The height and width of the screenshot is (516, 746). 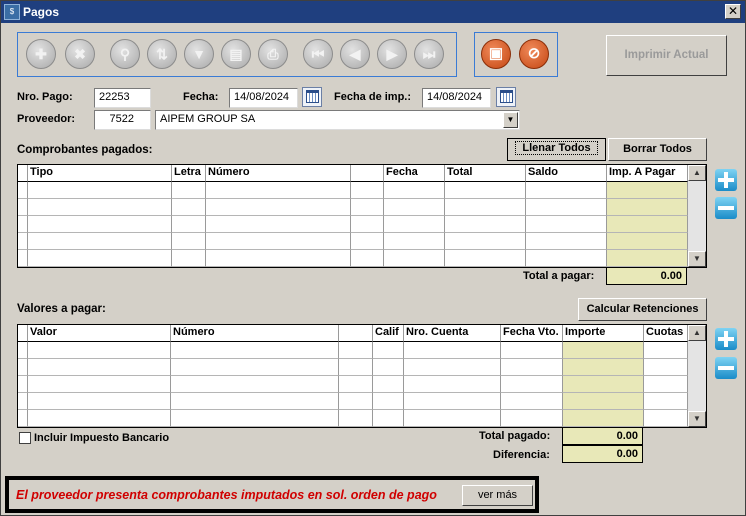 I want to click on scroll-down-icon: ▼, so click(x=697, y=259).